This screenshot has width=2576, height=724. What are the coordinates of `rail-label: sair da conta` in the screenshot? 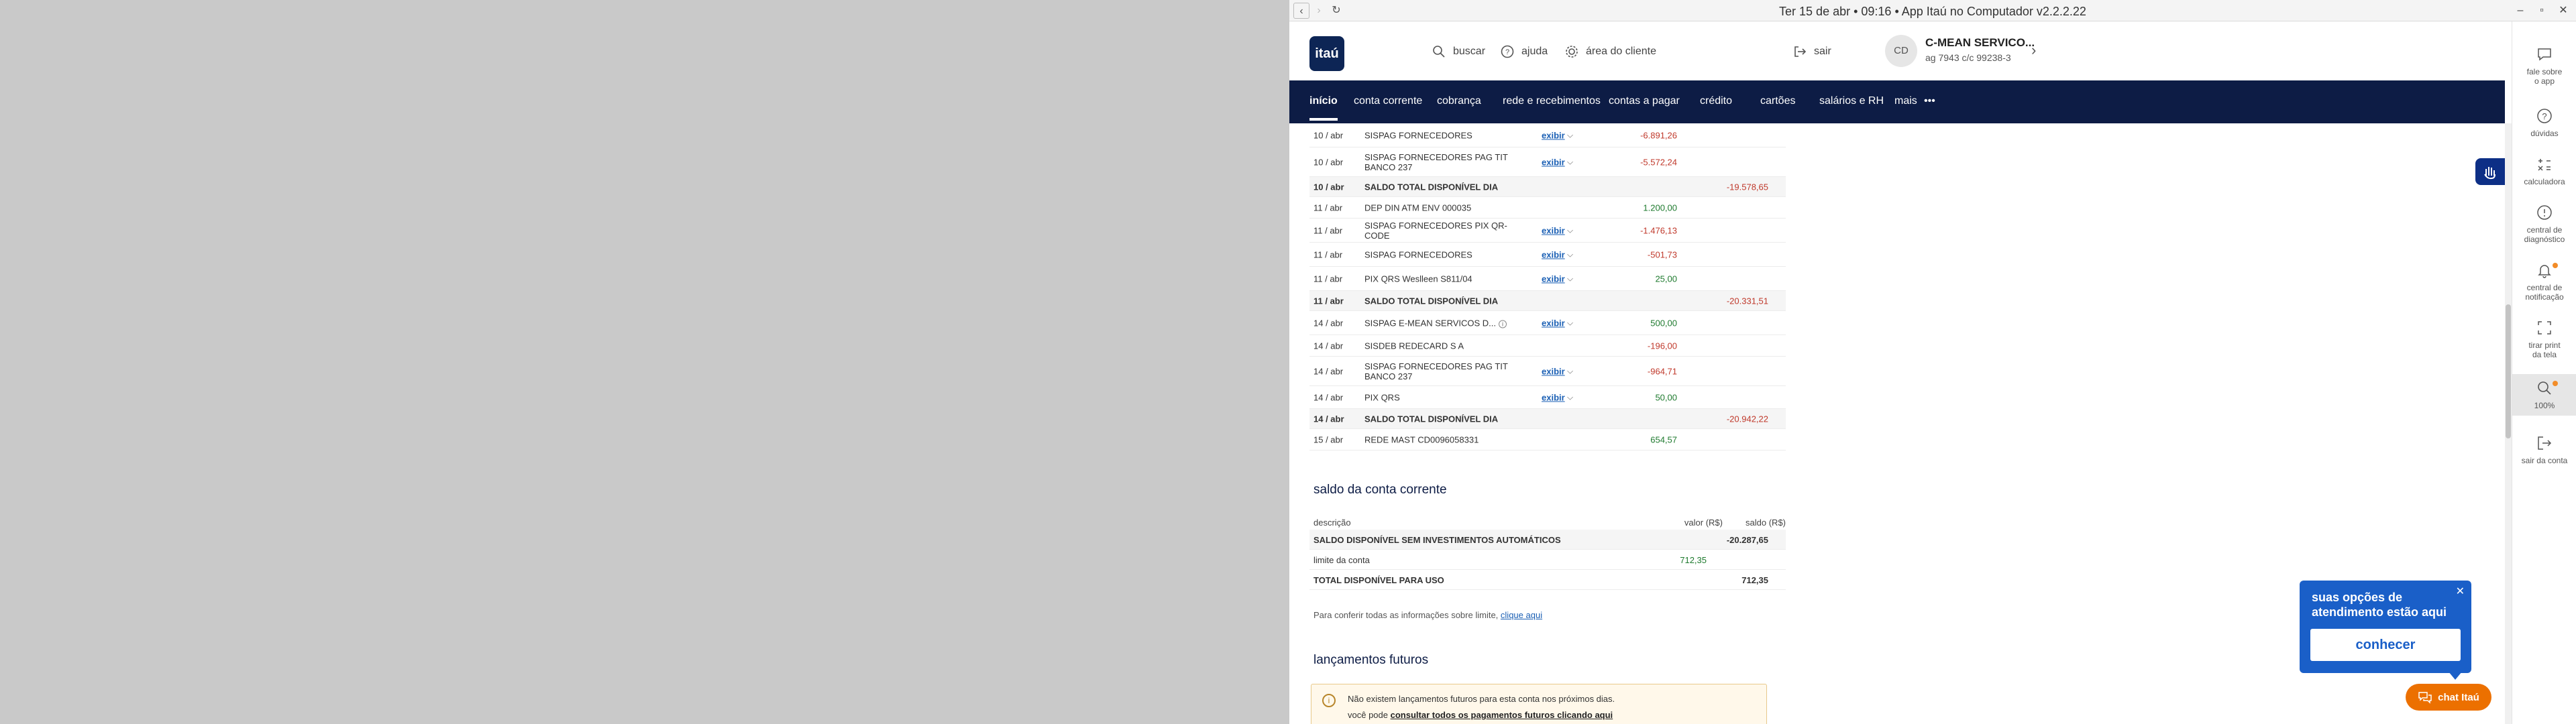 It's located at (2544, 460).